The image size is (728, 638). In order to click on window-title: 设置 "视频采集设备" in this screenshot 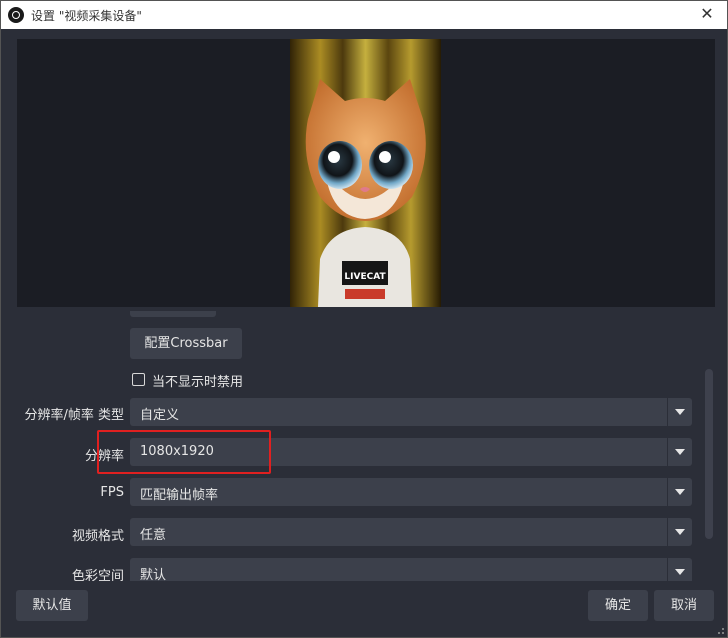, I will do `click(86, 16)`.